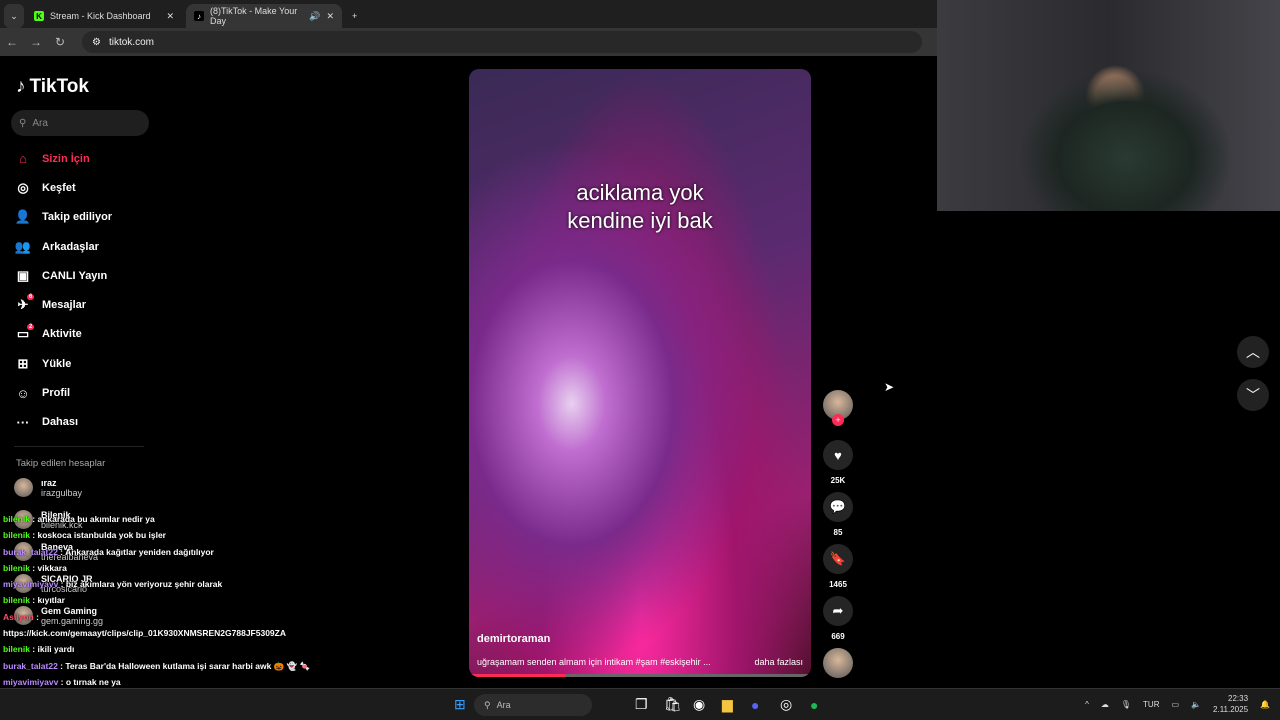 The height and width of the screenshot is (720, 1280). What do you see at coordinates (727, 704) in the screenshot?
I see `file-explorer-icon: ▆` at bounding box center [727, 704].